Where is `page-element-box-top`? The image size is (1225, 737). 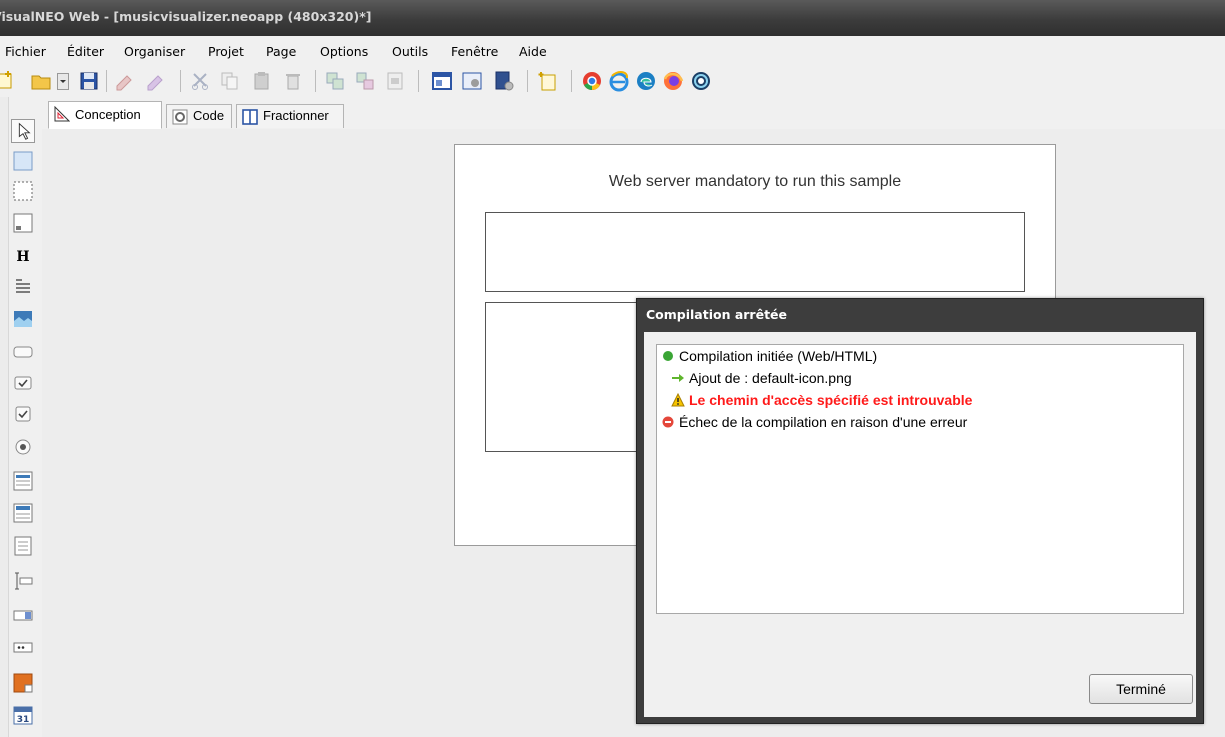
page-element-box-top is located at coordinates (755, 252).